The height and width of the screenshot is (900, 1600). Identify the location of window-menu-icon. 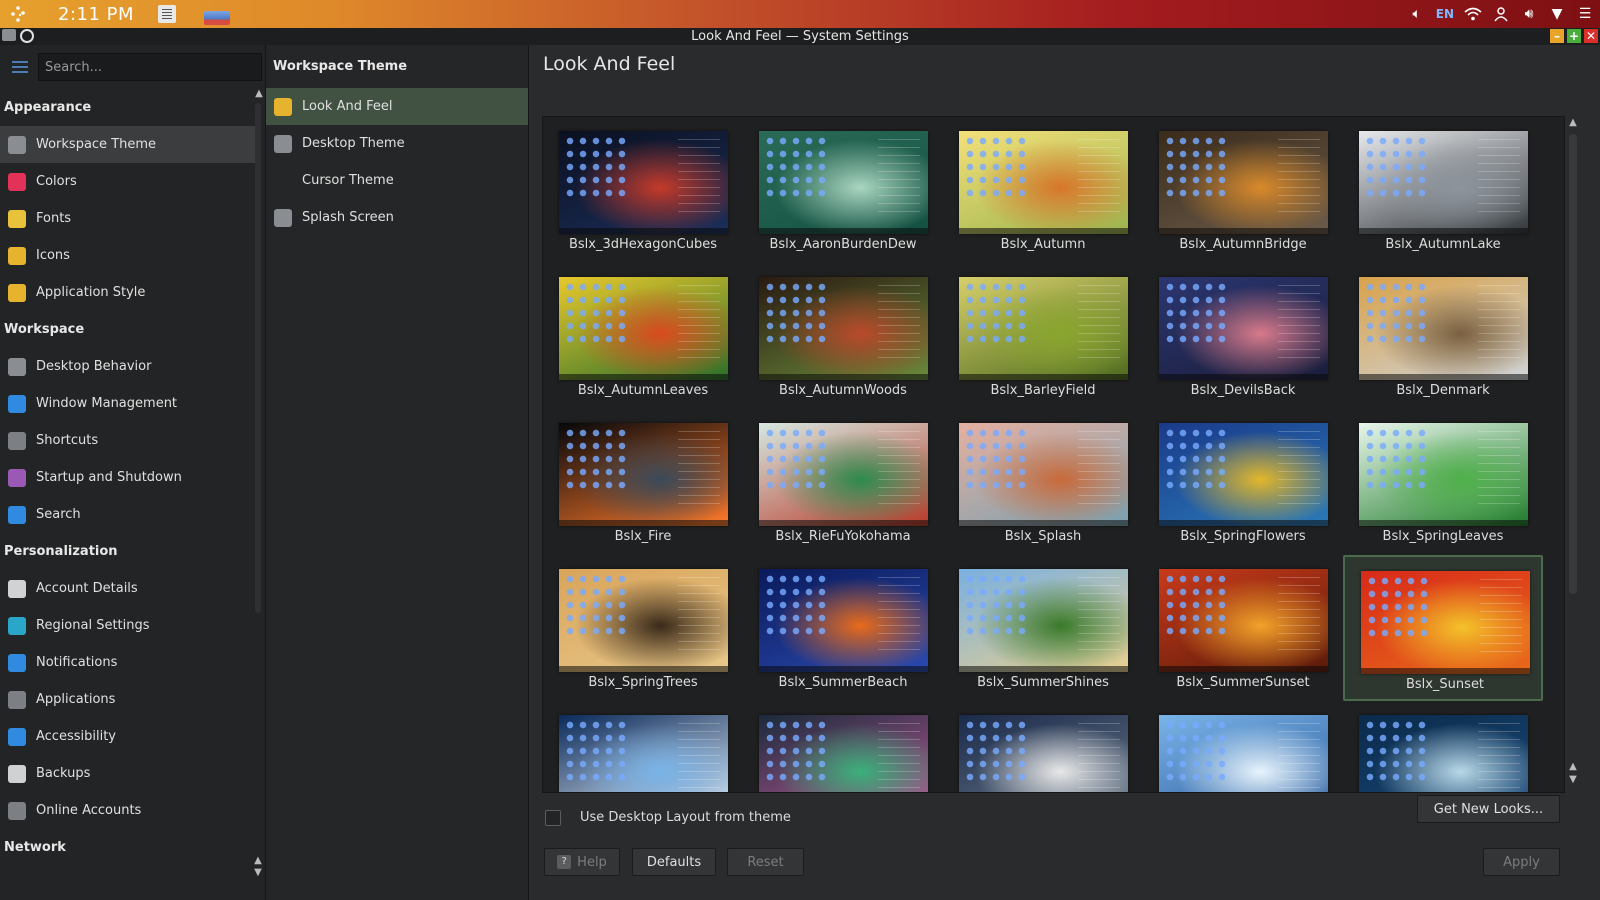
(9, 35).